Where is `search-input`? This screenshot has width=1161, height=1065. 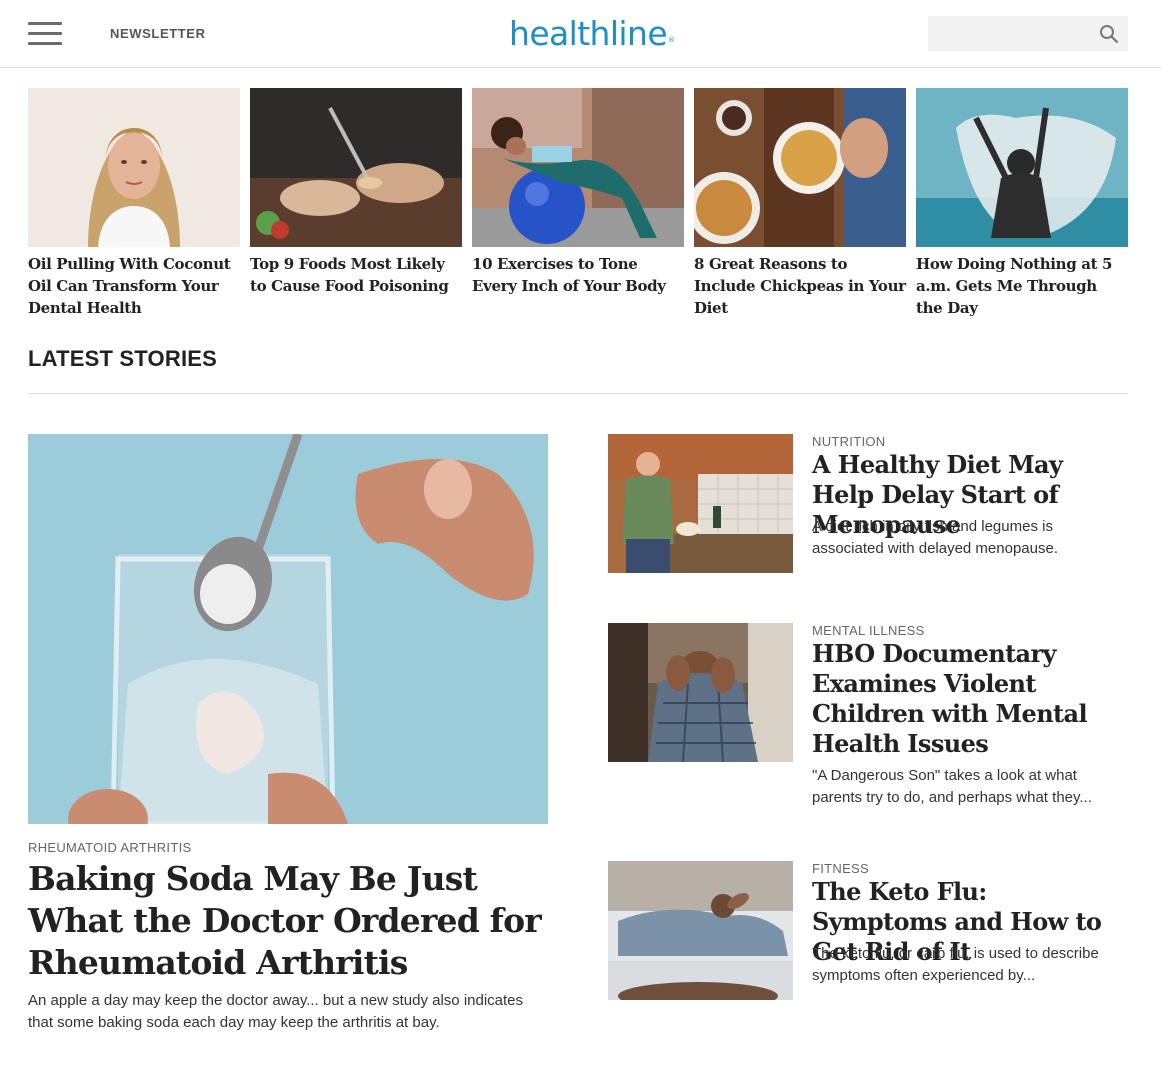
search-input is located at coordinates (1010, 33).